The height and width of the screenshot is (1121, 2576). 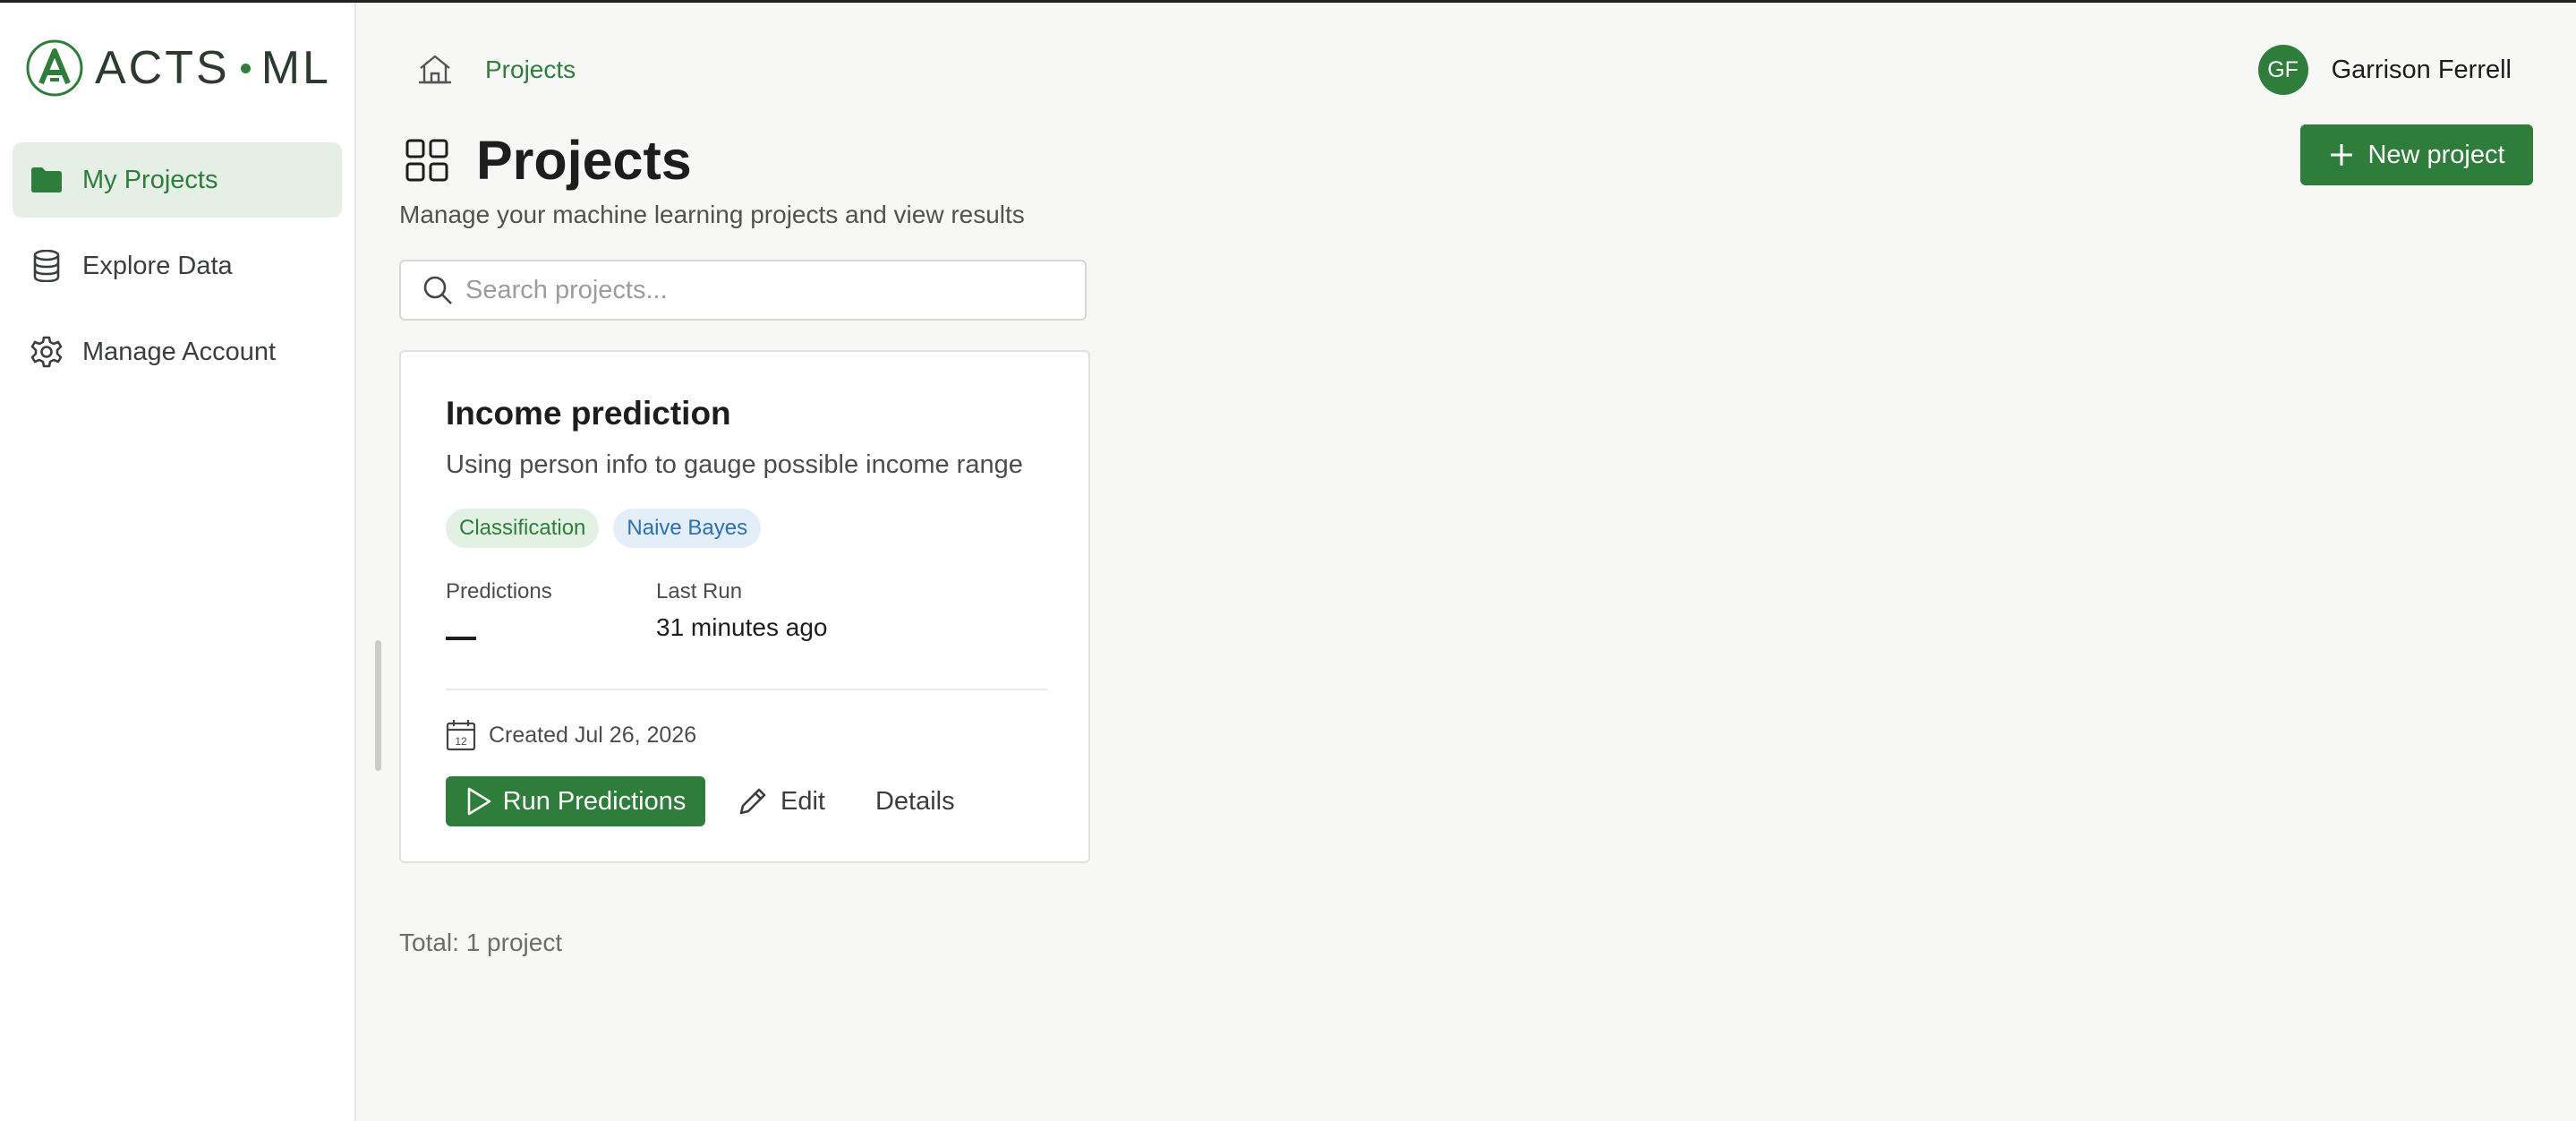 What do you see at coordinates (162, 68) in the screenshot?
I see `logo-text-left: ACTS` at bounding box center [162, 68].